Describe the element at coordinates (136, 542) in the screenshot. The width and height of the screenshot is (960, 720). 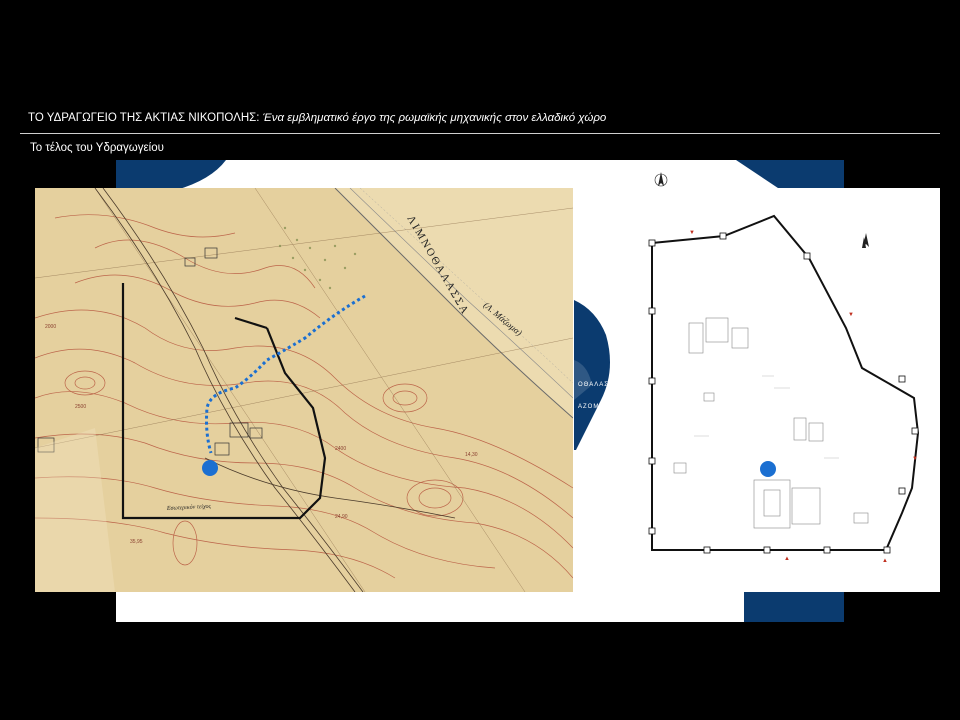
I see `svg-text: 35,95` at that location.